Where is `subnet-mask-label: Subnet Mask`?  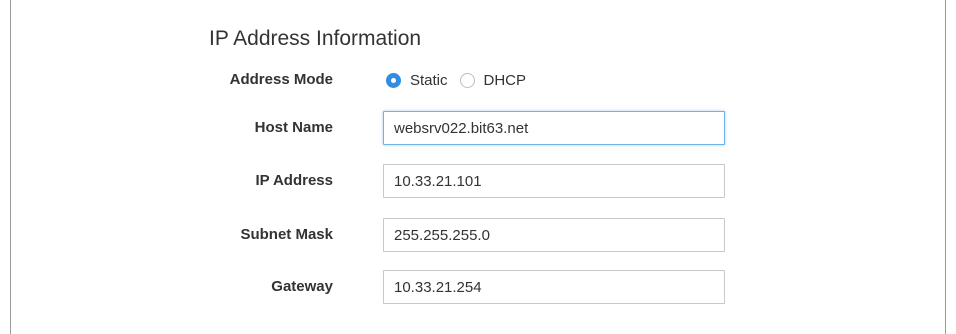 subnet-mask-label: Subnet Mask is located at coordinates (286, 234).